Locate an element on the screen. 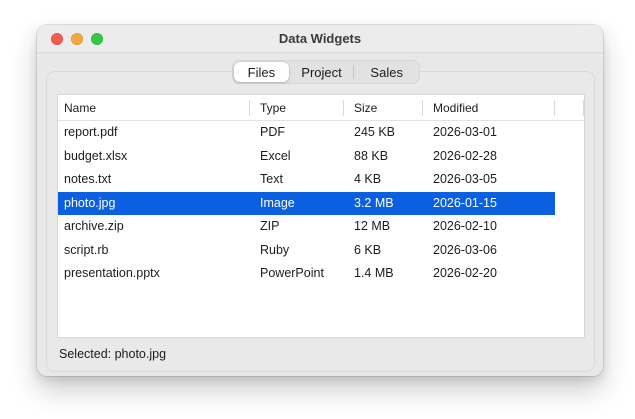 The image size is (635, 419). table-header: Name Type Size Modified is located at coordinates (321, 108).